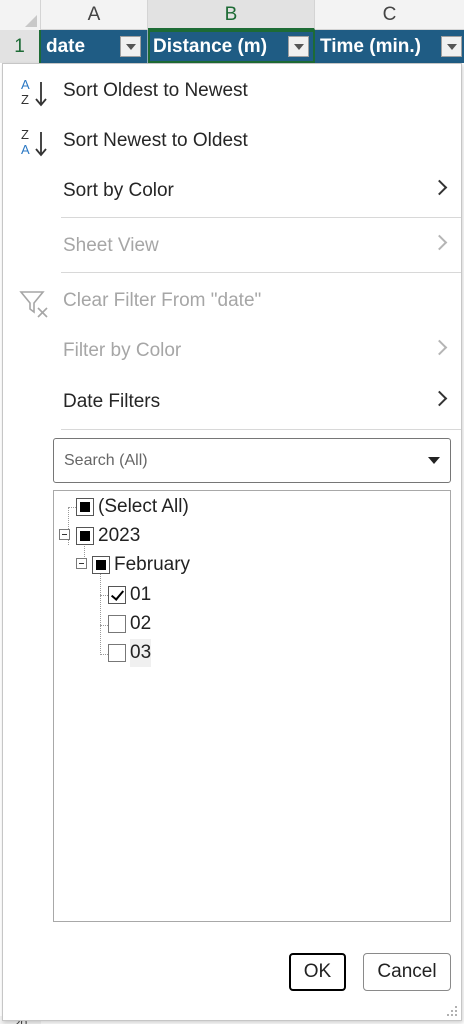 The image size is (464, 1024). What do you see at coordinates (452, 1011) in the screenshot?
I see `resize-grip-icon` at bounding box center [452, 1011].